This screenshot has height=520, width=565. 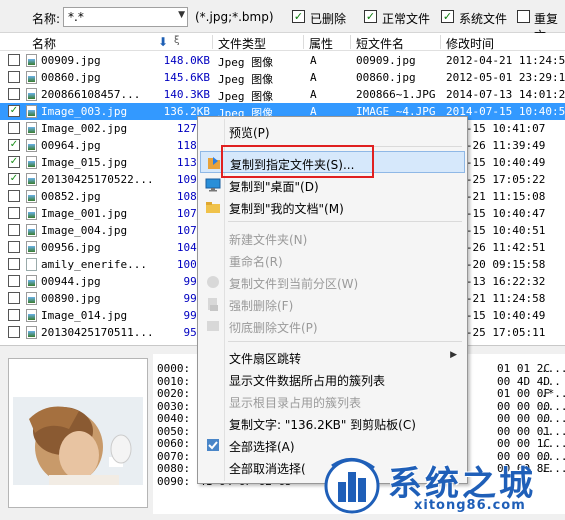 I want to click on submenu-arrow-icon: ▶, so click(x=453, y=355).